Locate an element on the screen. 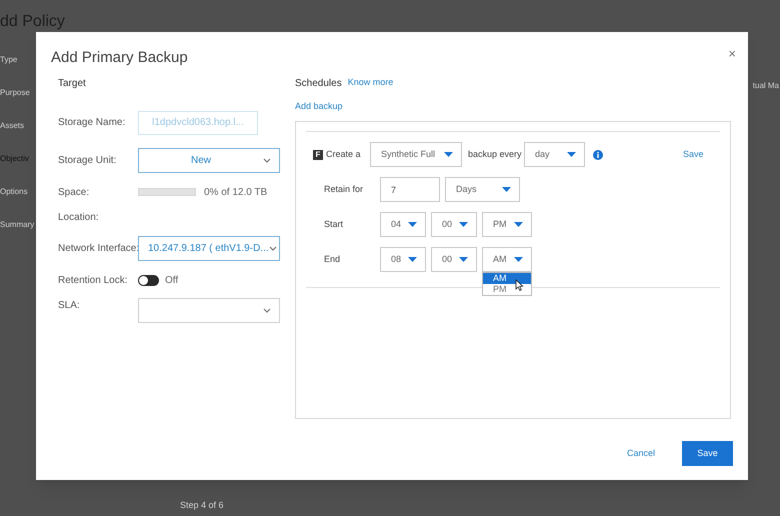 Image resolution: width=780 pixels, height=516 pixels. field-label: SLA: is located at coordinates (69, 305).